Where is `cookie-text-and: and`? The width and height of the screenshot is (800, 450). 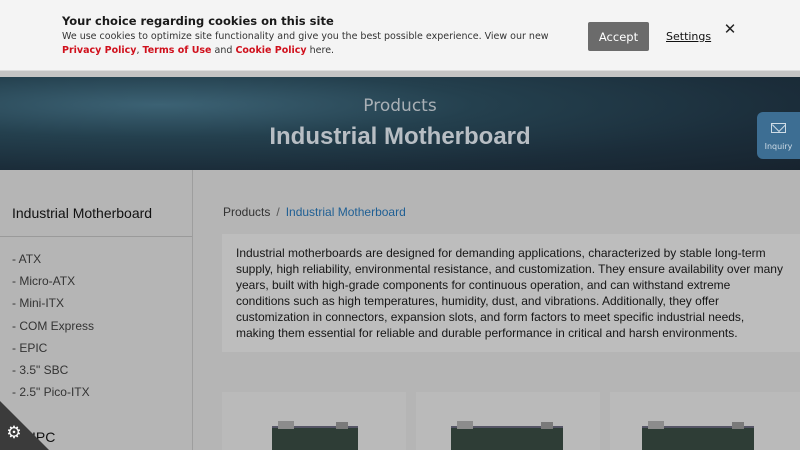 cookie-text-and: and is located at coordinates (223, 50).